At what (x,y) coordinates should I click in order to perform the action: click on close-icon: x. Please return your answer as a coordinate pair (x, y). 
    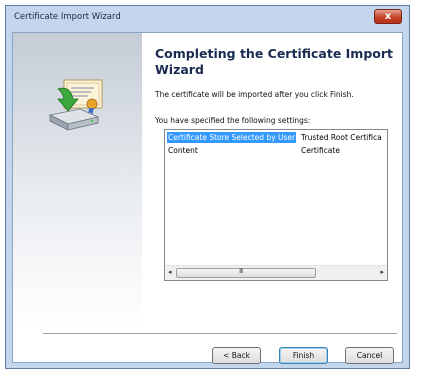
    Looking at the image, I should click on (388, 16).